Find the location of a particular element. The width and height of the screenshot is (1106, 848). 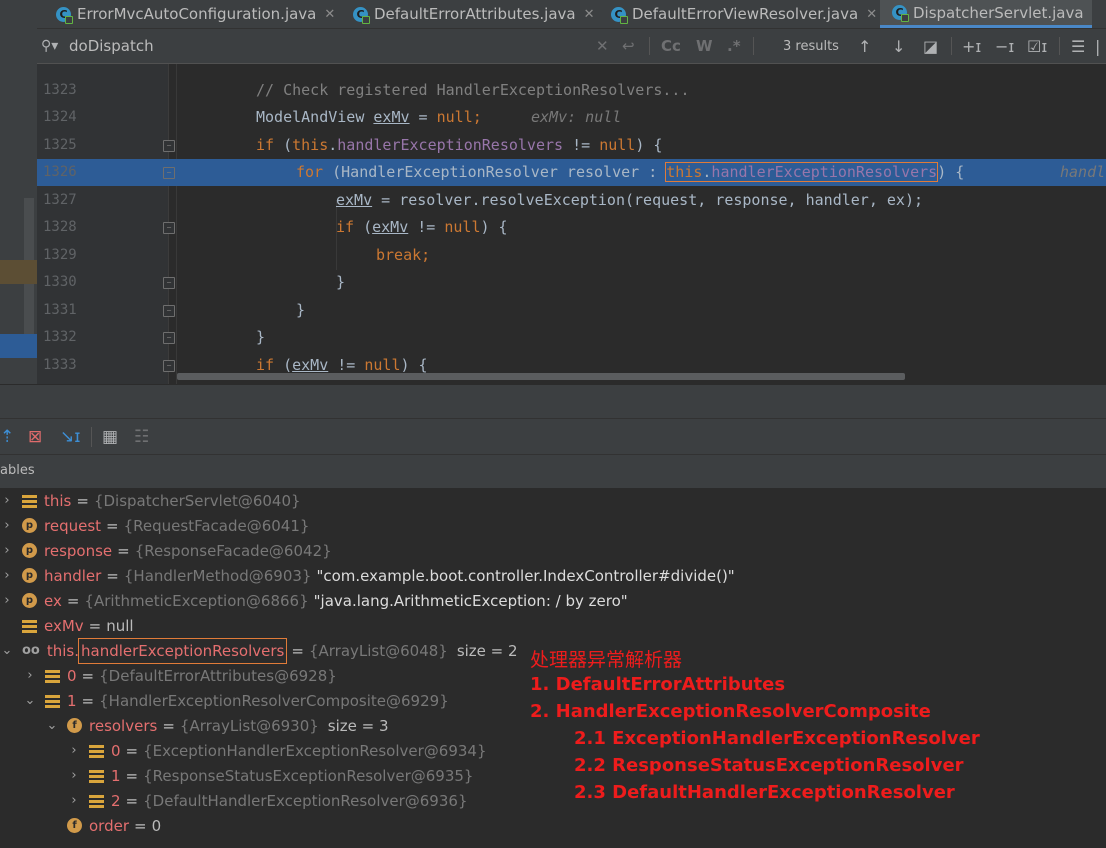

code-line-1332: 1332 − } is located at coordinates (571, 337).